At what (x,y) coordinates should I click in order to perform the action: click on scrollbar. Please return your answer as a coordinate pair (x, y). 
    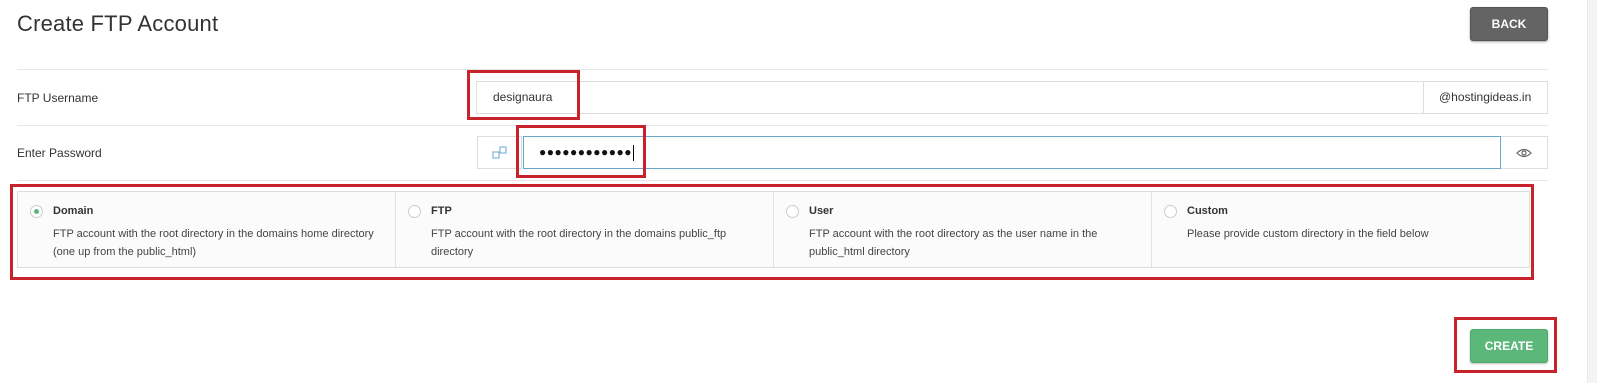
    Looking at the image, I should click on (1592, 191).